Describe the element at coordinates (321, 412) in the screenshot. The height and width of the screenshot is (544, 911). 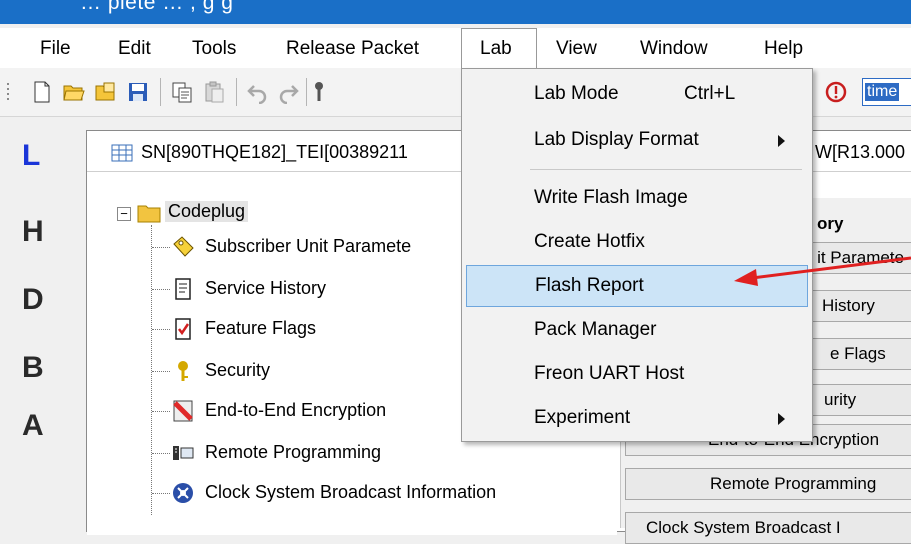
I see `tree-item-end-to-end-encryption: End-to-End Encryption` at that location.